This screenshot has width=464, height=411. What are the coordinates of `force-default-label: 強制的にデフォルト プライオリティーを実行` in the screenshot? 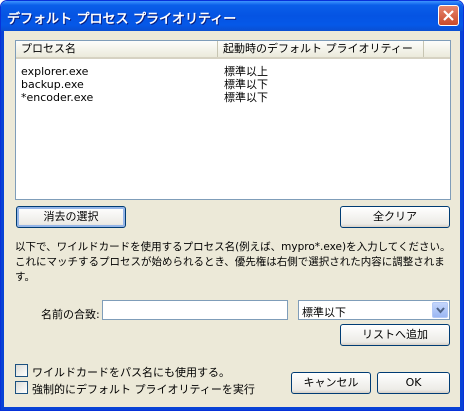 It's located at (143, 389).